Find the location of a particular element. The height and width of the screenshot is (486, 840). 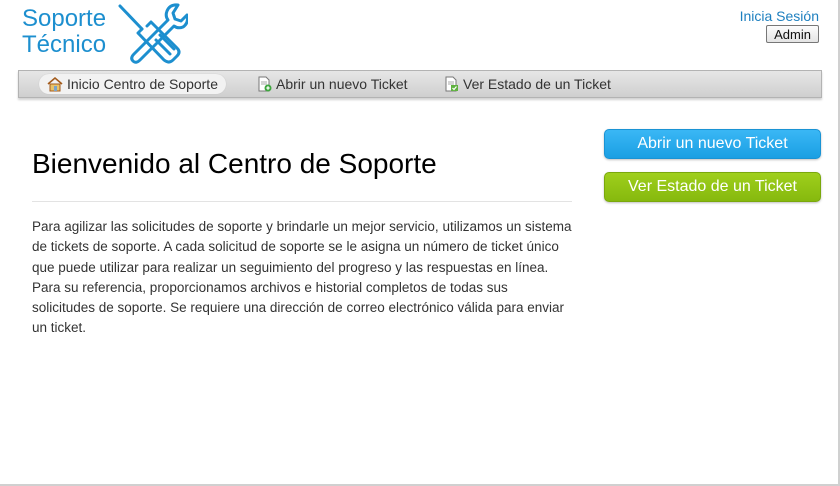

nav-item-label: Abrir un nuevo Ticket is located at coordinates (342, 84).